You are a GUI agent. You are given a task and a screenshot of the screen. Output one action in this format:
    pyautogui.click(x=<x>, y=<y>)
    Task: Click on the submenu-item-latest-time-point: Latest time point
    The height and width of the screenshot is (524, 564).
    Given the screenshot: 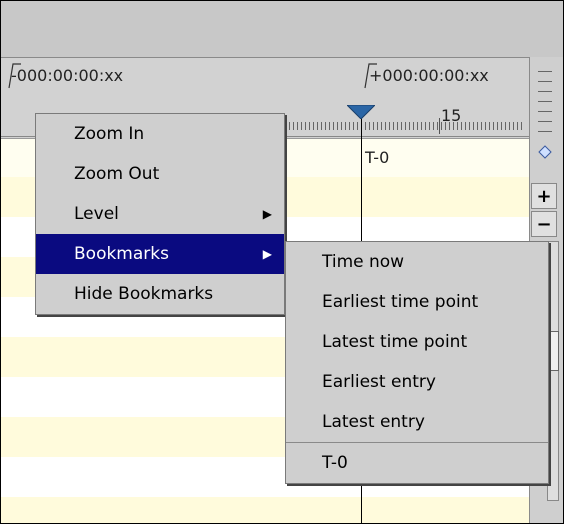 What is the action you would take?
    pyautogui.click(x=417, y=342)
    